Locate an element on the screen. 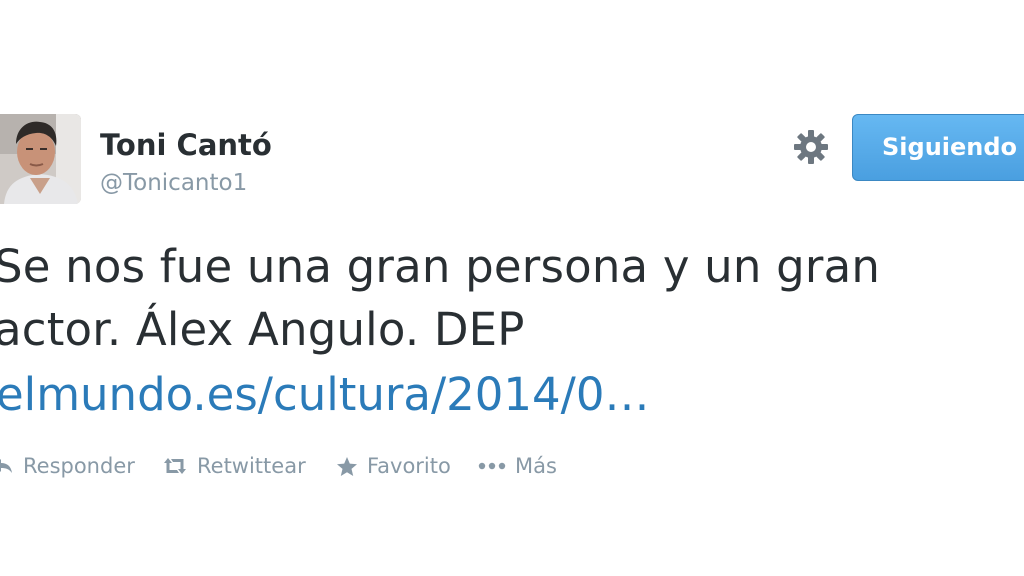 This screenshot has height=576, width=1024. reply-icon is located at coordinates (7, 466).